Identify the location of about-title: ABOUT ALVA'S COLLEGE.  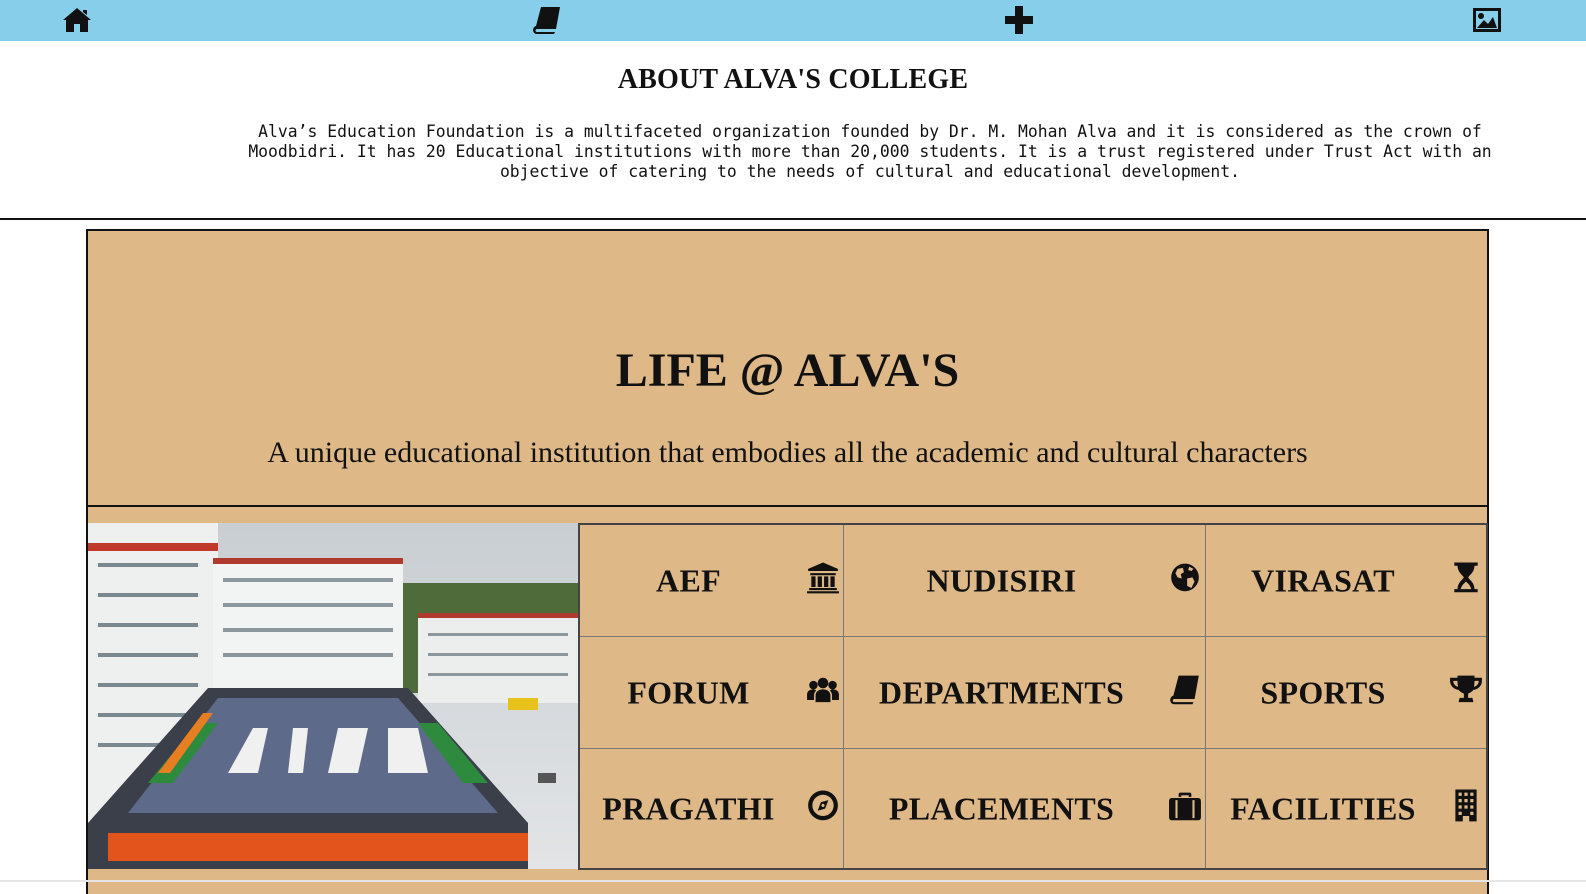
(793, 79).